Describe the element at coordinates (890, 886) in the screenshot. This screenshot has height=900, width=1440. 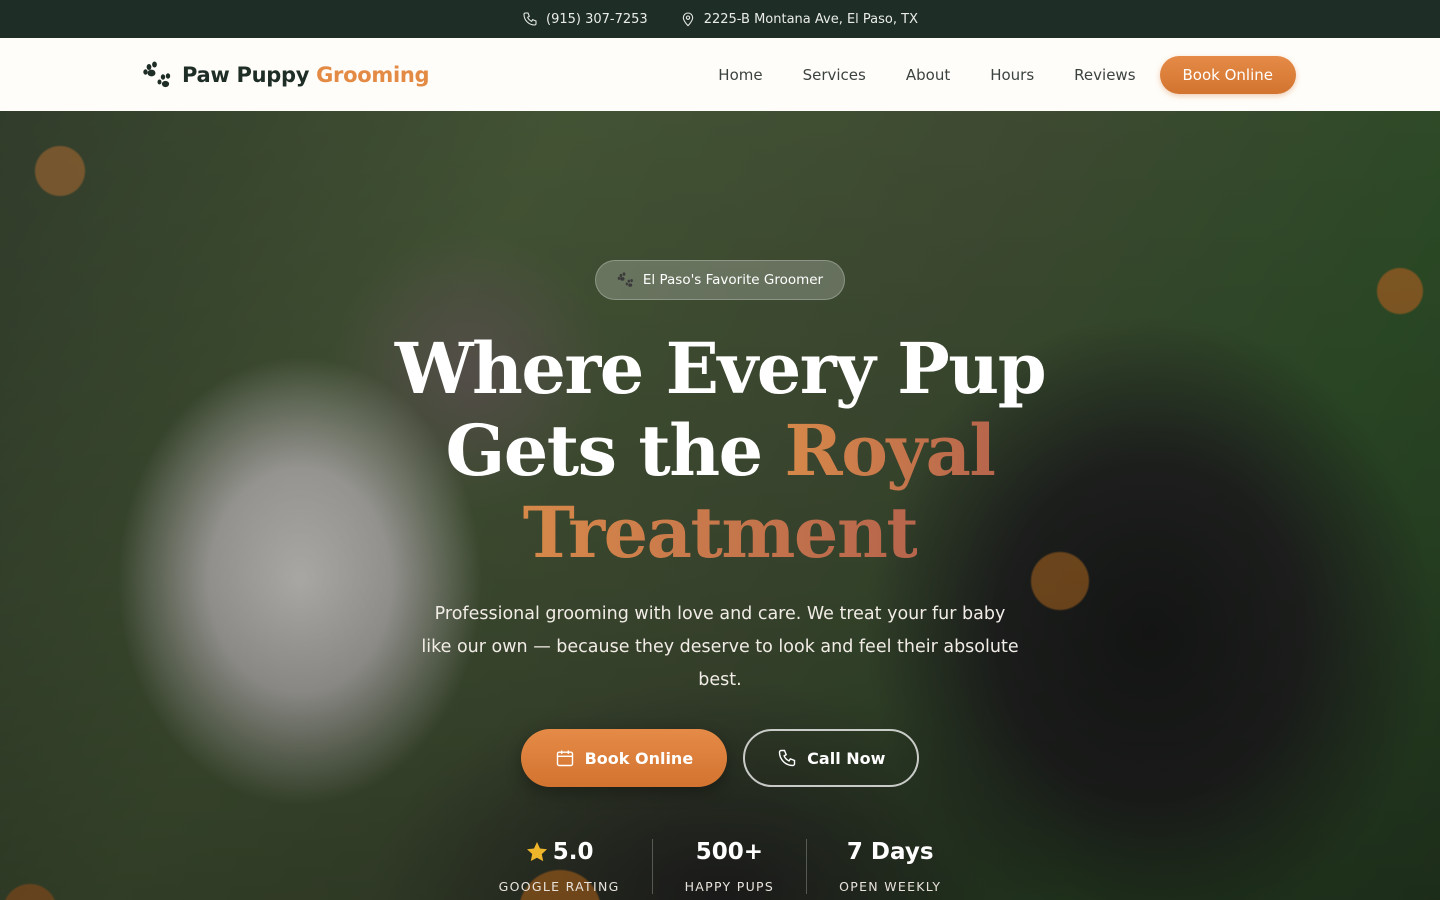
I see `stat-label: OPEN WEEKLY` at that location.